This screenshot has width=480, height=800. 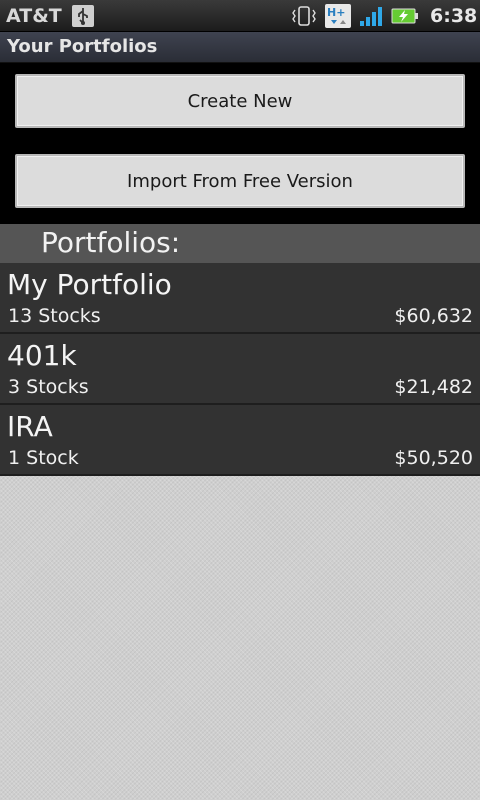 What do you see at coordinates (336, 12) in the screenshot?
I see `svg-text: H+` at bounding box center [336, 12].